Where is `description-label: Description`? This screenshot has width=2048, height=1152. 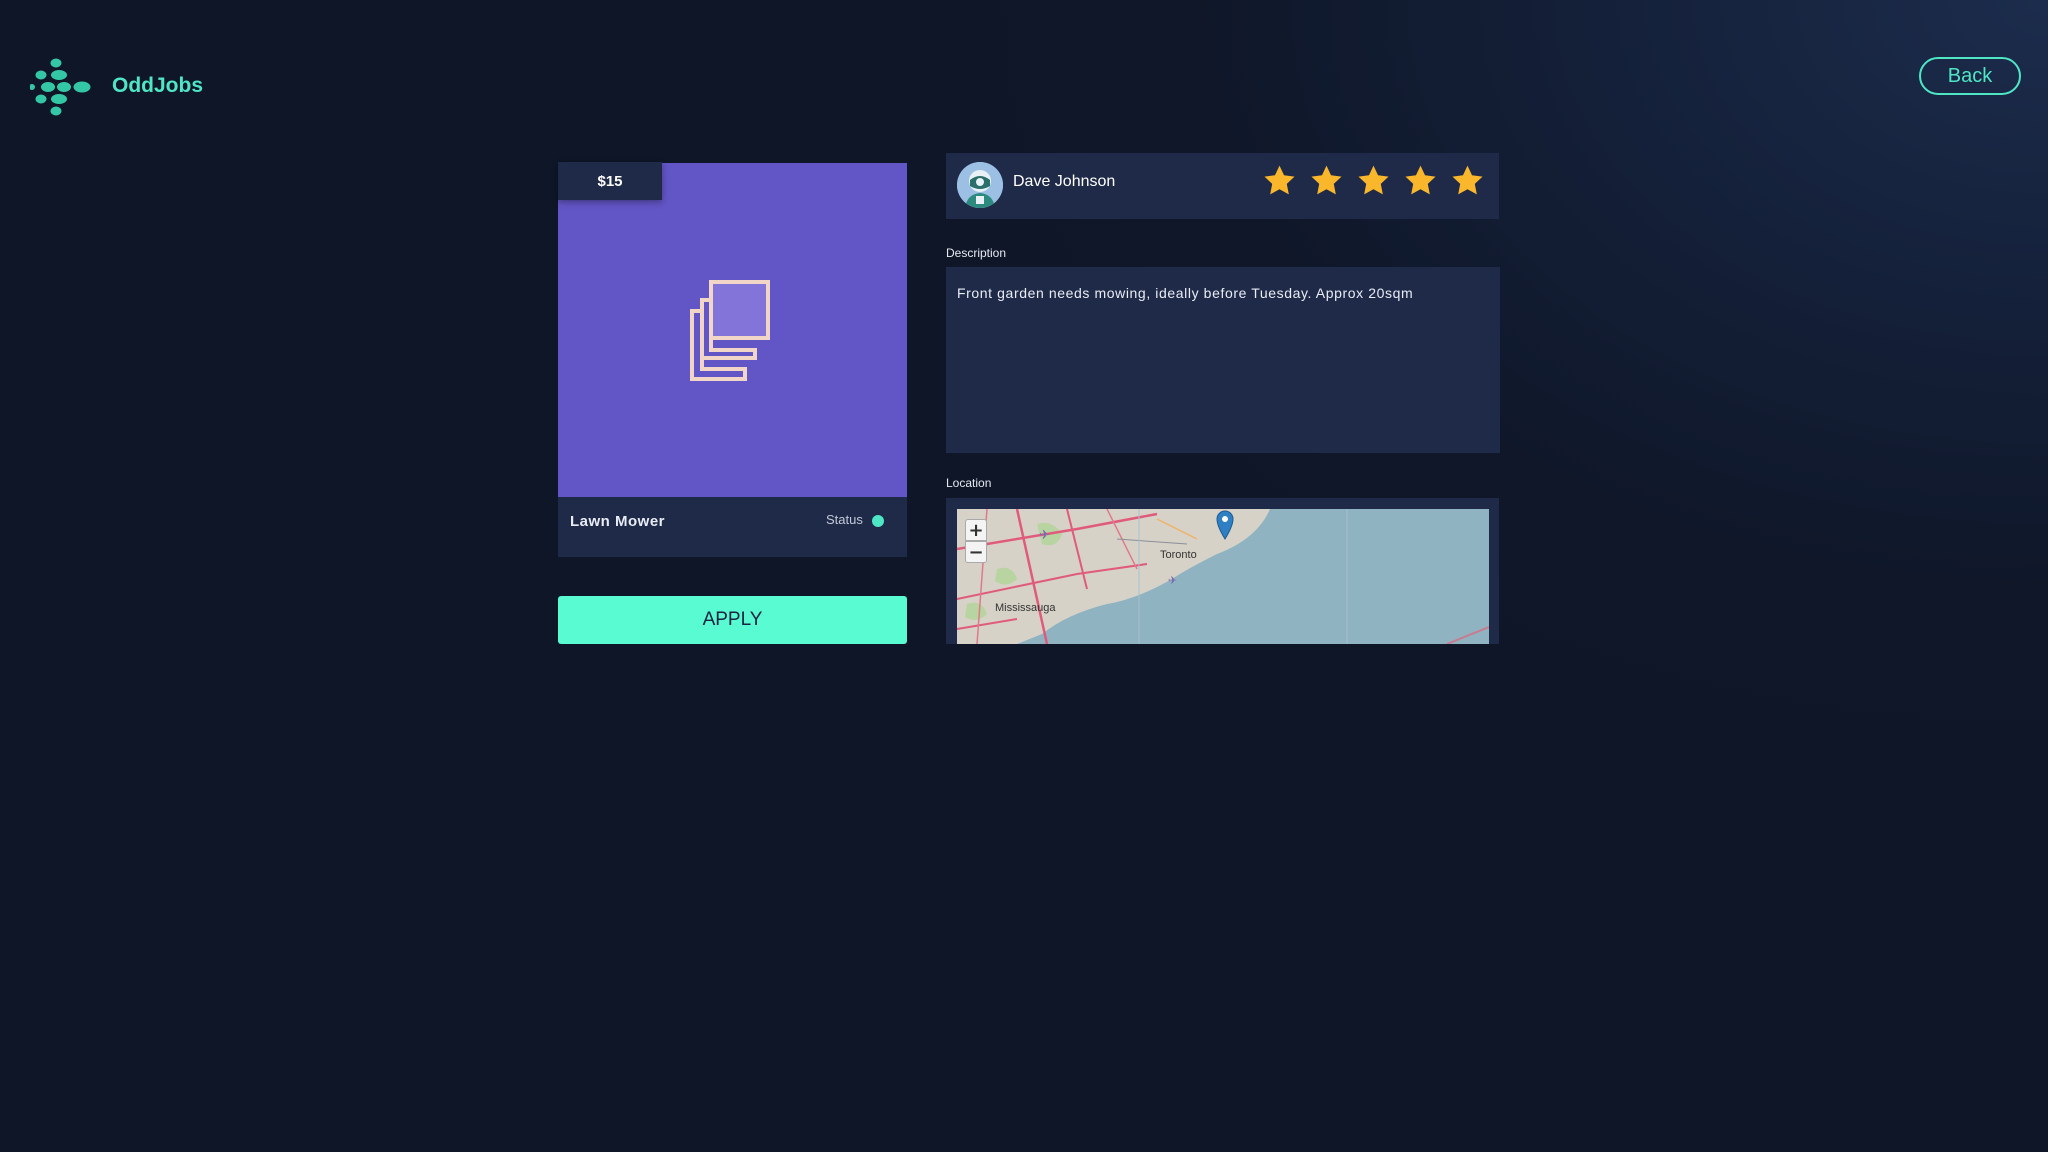 description-label: Description is located at coordinates (976, 253).